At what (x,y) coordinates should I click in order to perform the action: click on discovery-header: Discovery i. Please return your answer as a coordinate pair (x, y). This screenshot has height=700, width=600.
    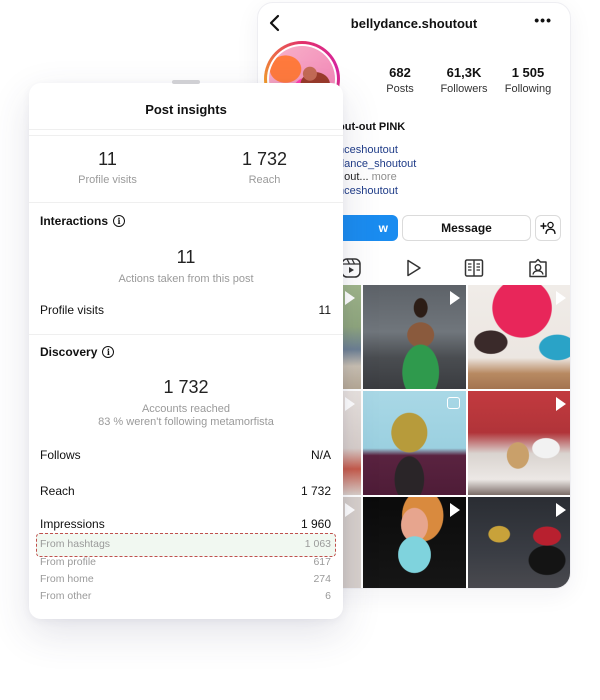
    Looking at the image, I should click on (77, 352).